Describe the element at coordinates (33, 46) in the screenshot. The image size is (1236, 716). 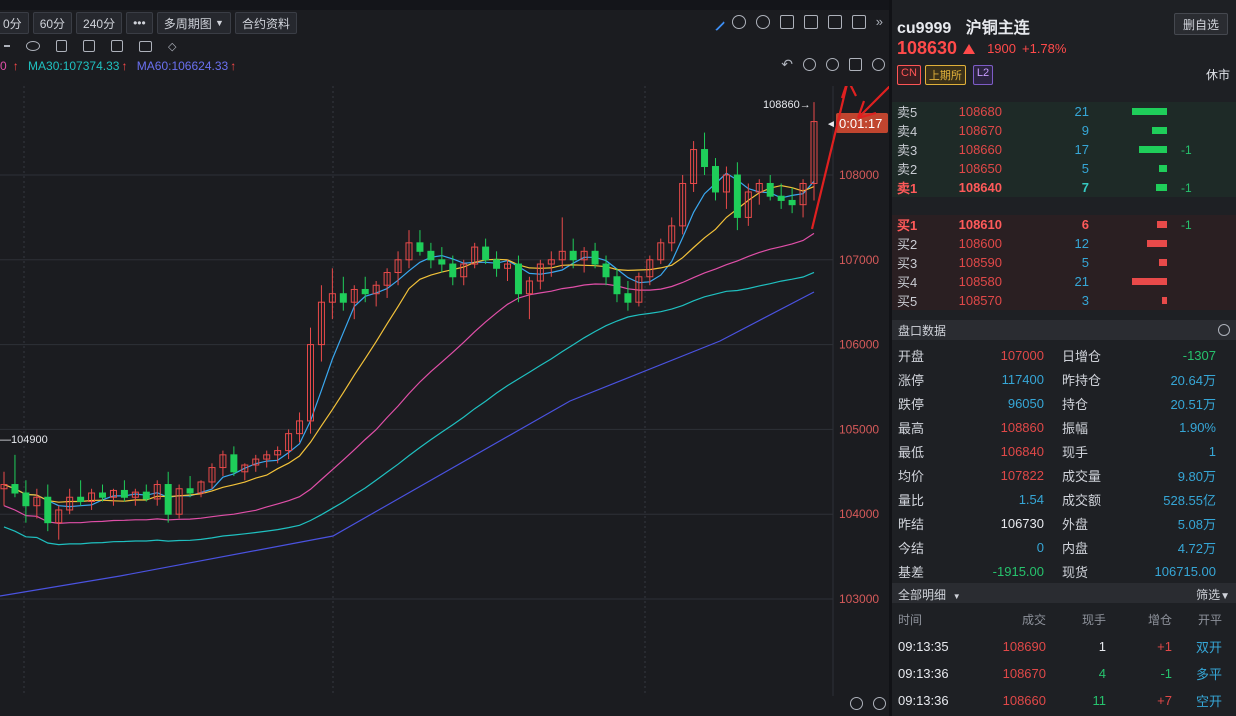
I see `eye-icon` at that location.